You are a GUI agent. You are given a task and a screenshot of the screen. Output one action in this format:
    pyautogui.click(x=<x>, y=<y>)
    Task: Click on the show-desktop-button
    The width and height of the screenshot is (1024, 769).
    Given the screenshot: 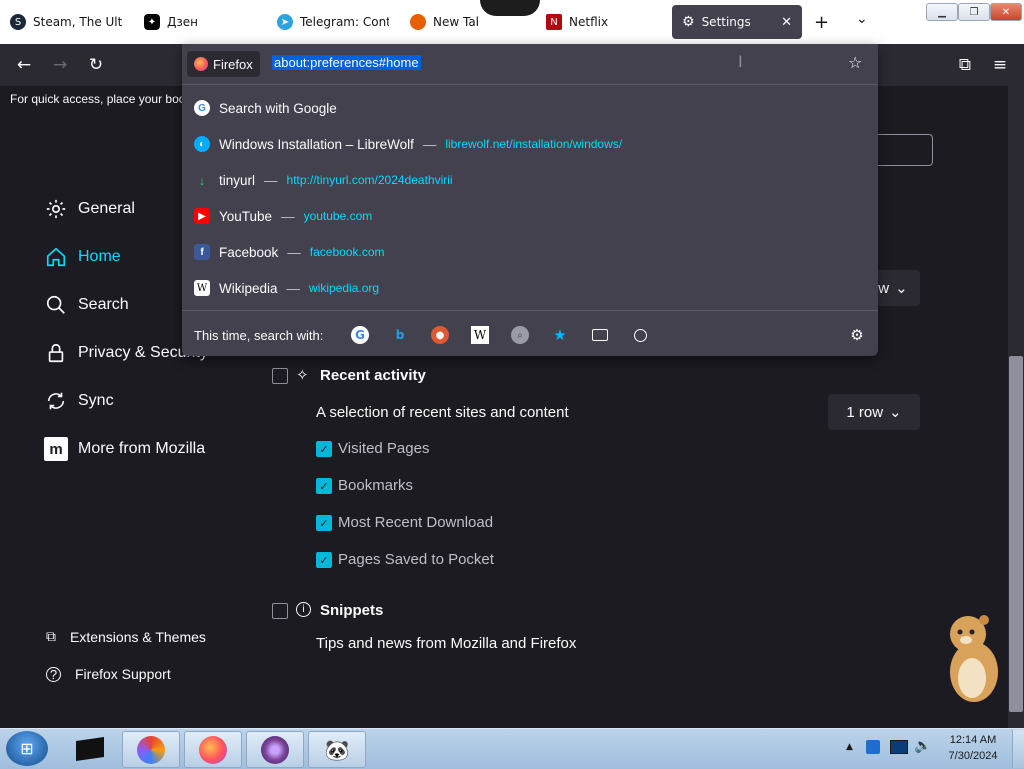 What is the action you would take?
    pyautogui.click(x=1018, y=749)
    